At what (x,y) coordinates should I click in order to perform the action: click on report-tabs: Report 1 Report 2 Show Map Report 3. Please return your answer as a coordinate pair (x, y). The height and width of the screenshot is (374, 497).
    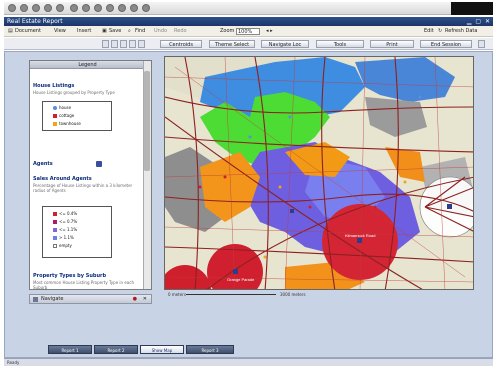
    Looking at the image, I should click on (146, 349).